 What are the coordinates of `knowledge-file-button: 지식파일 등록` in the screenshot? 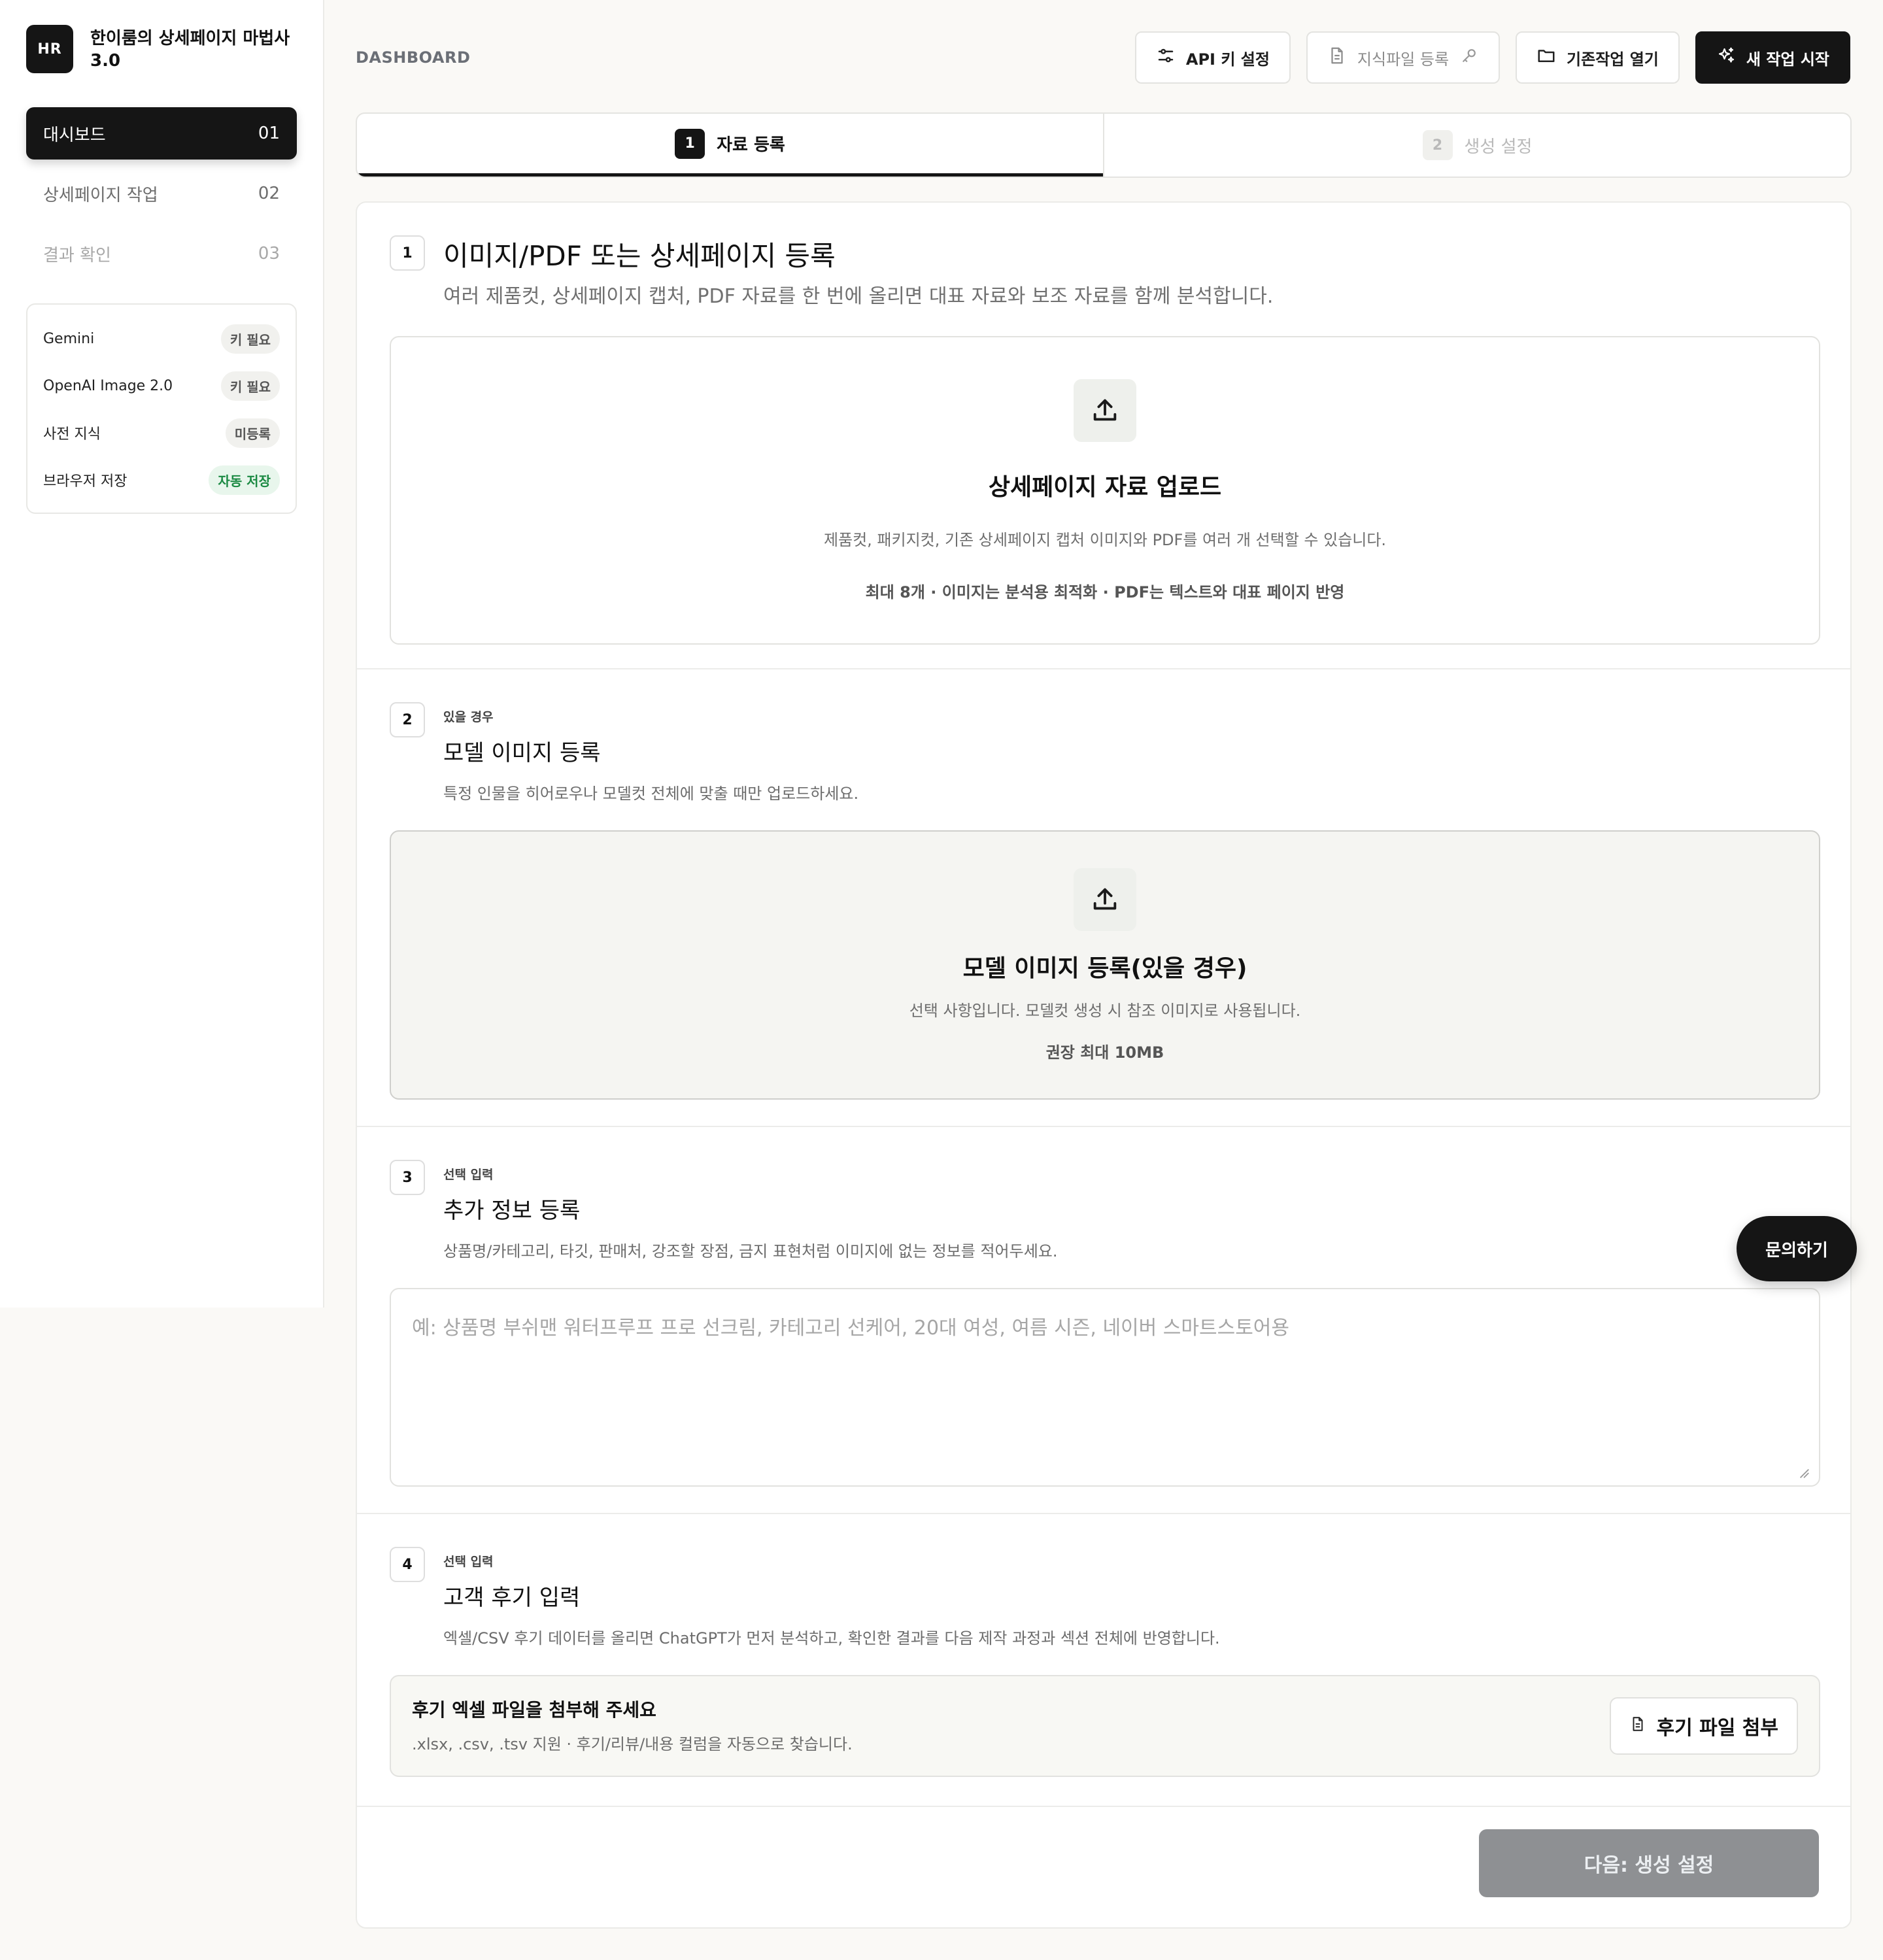 It's located at (1403, 57).